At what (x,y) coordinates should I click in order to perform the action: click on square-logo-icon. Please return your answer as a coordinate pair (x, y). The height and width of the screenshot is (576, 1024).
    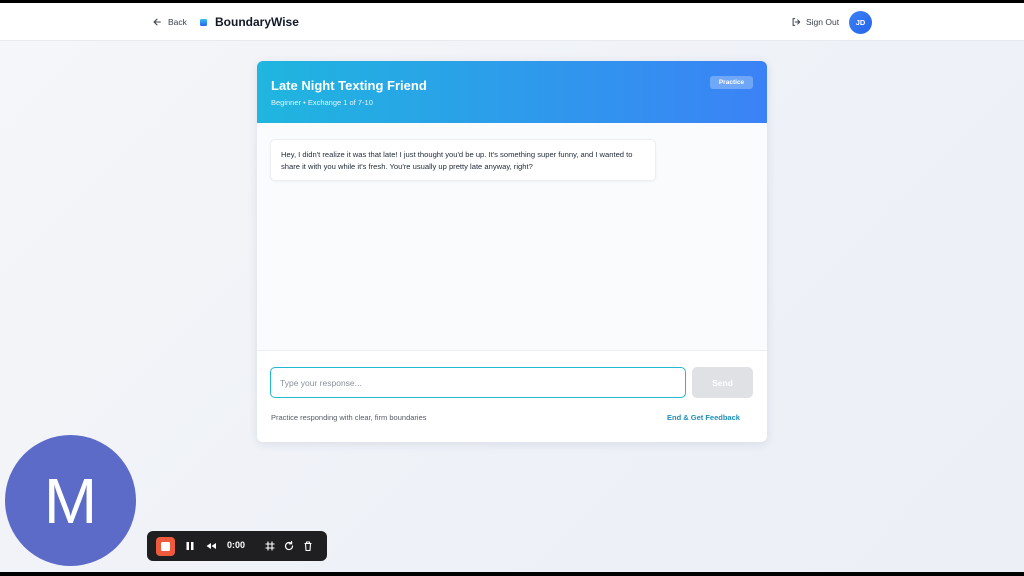
    Looking at the image, I should click on (203, 22).